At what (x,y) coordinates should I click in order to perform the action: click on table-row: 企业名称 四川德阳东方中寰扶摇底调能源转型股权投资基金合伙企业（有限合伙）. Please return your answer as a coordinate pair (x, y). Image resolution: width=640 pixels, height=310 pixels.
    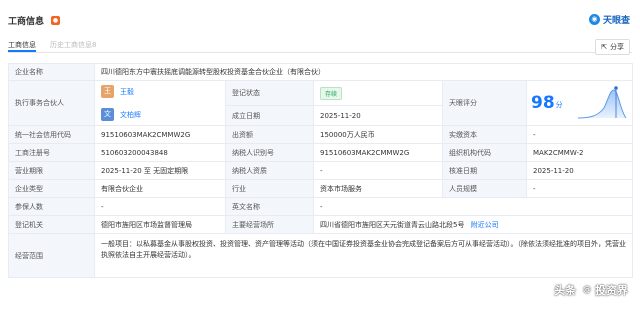
    Looking at the image, I should click on (321, 72).